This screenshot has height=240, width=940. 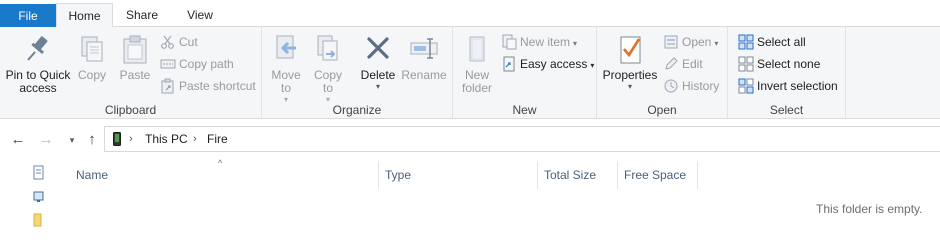 What do you see at coordinates (28, 15) in the screenshot?
I see `tab-file: File` at bounding box center [28, 15].